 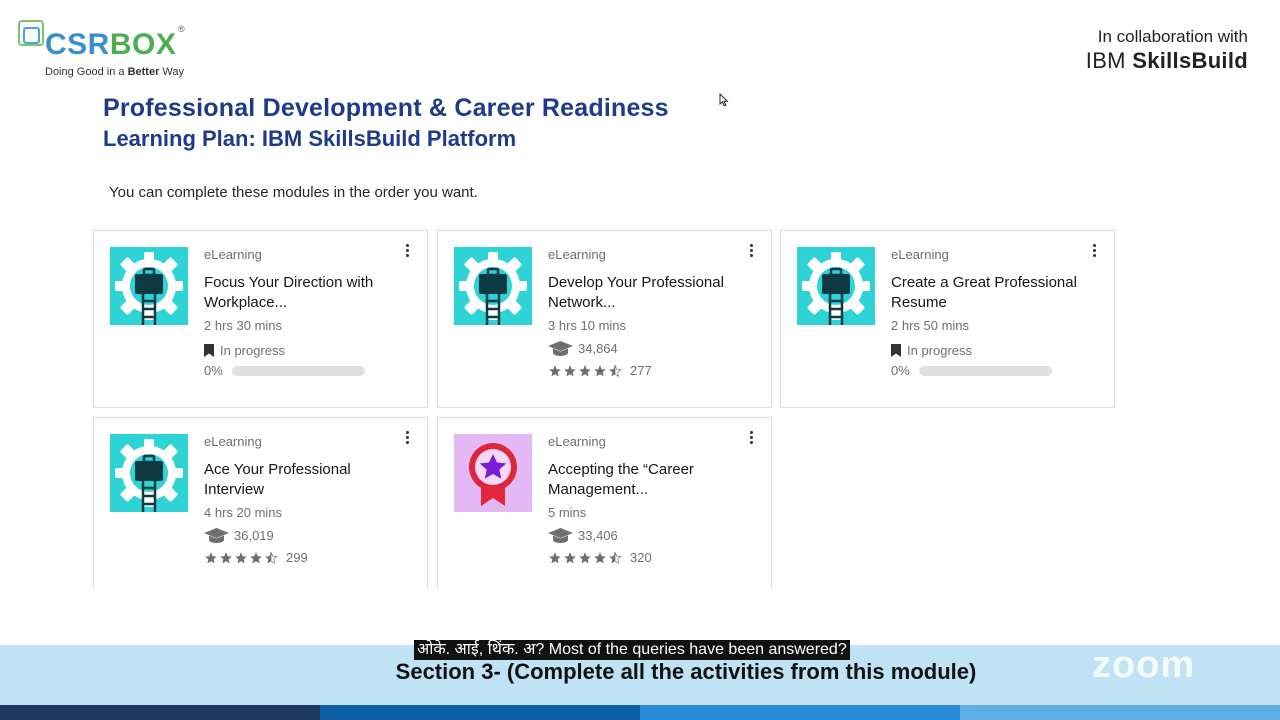 I want to click on review-count: 320, so click(x=641, y=557).